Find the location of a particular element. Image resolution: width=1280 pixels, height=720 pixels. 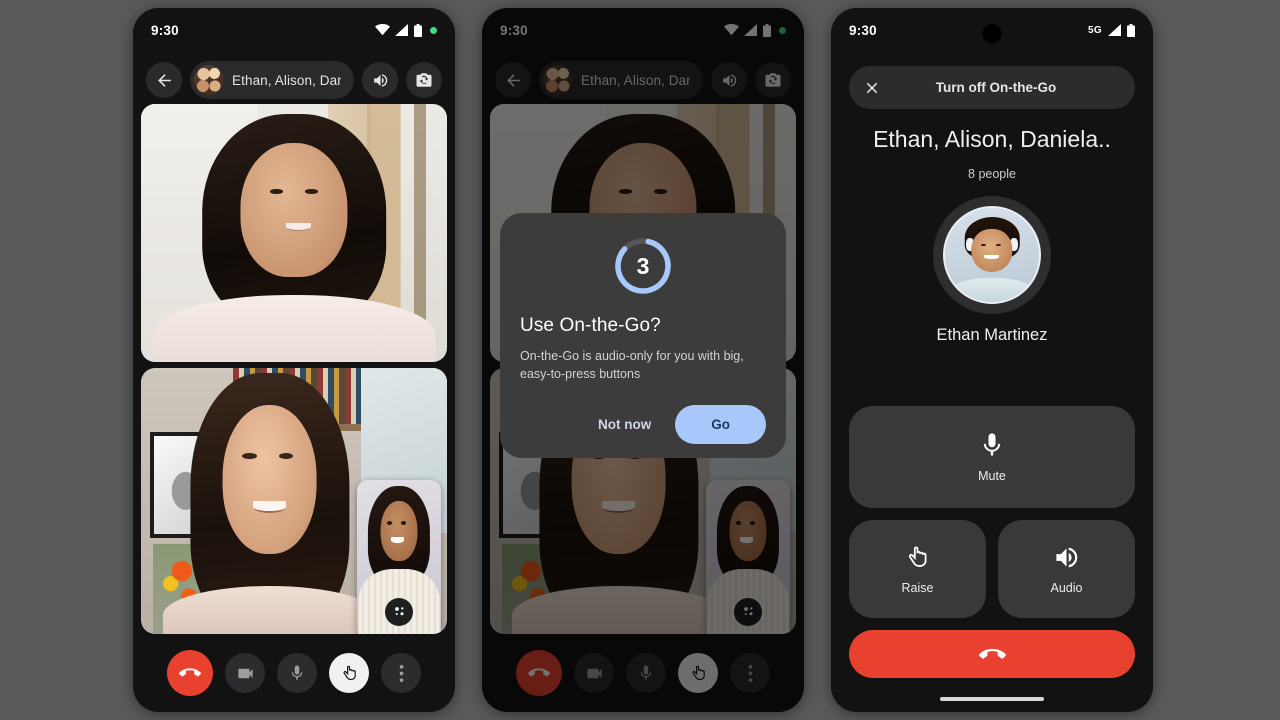

more-options-button is located at coordinates (401, 673).